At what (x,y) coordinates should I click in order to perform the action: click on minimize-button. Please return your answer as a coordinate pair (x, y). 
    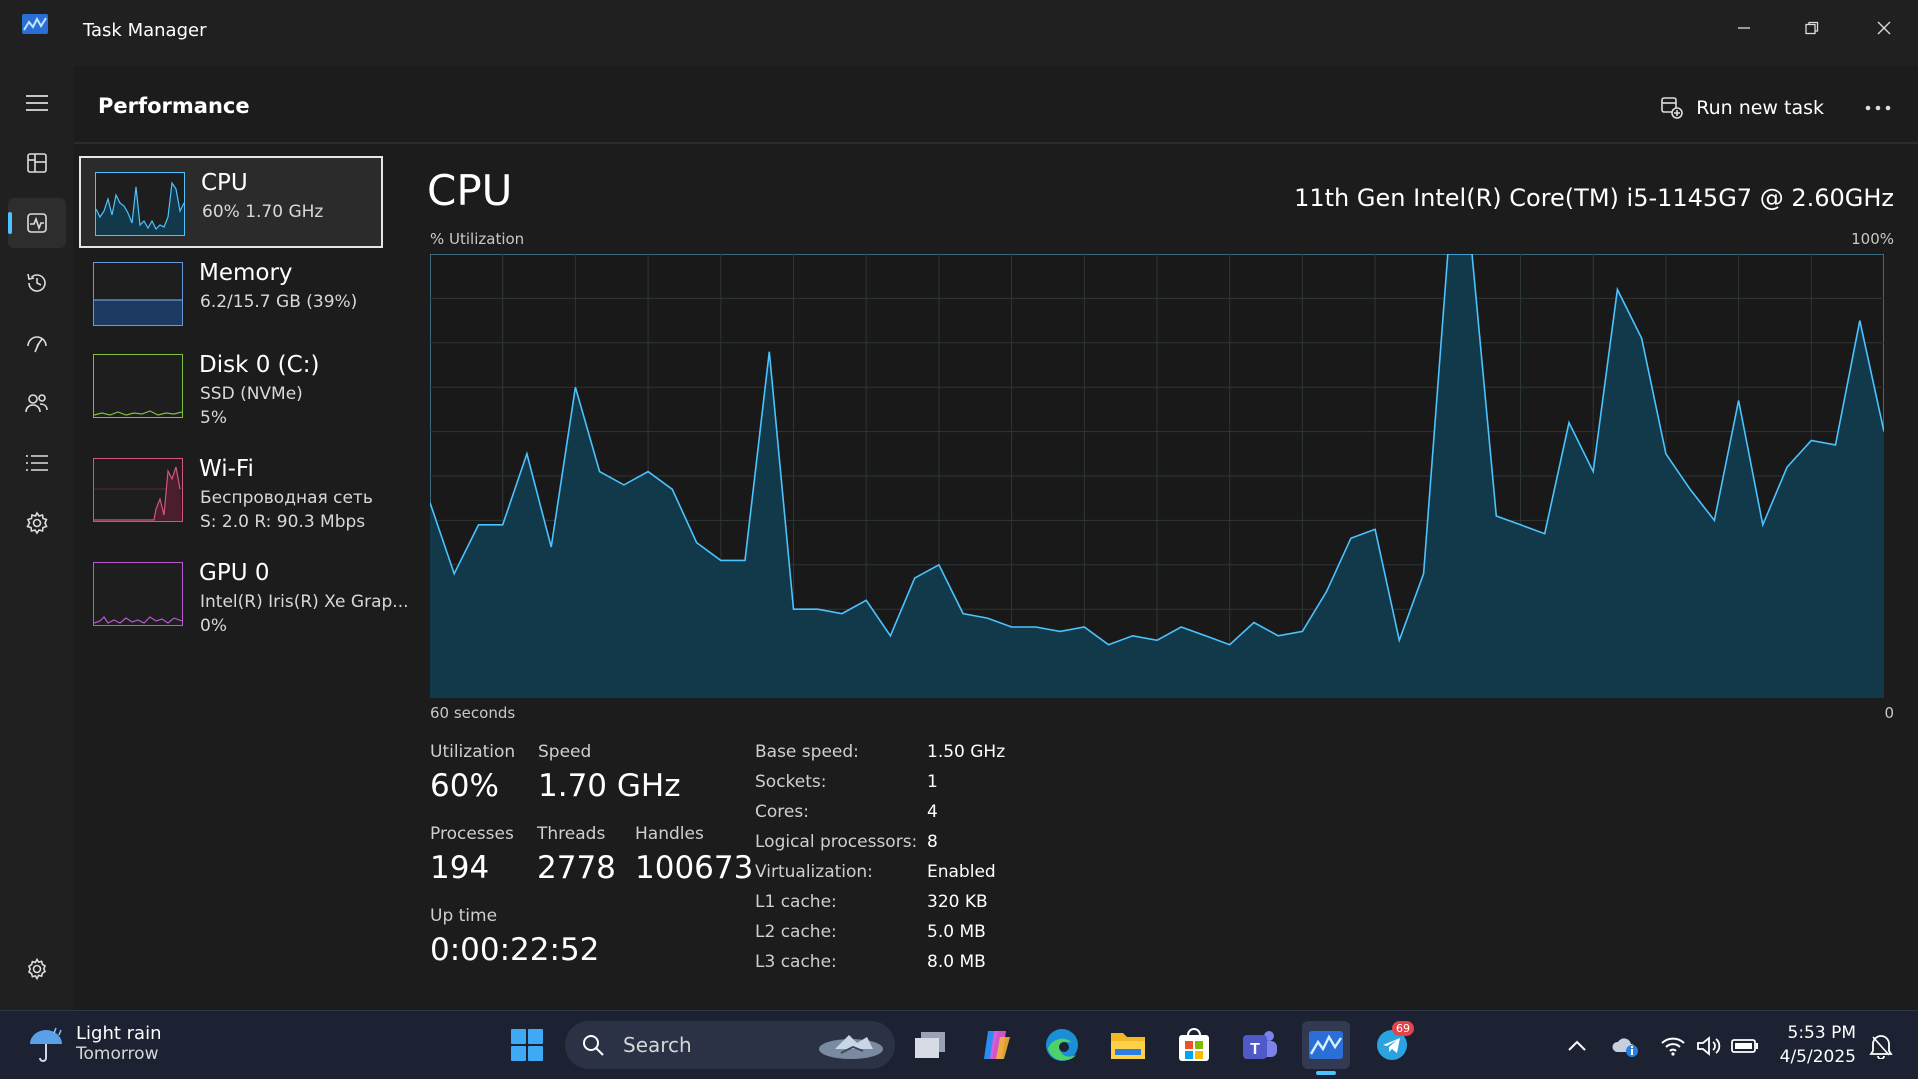
    Looking at the image, I should click on (1744, 28).